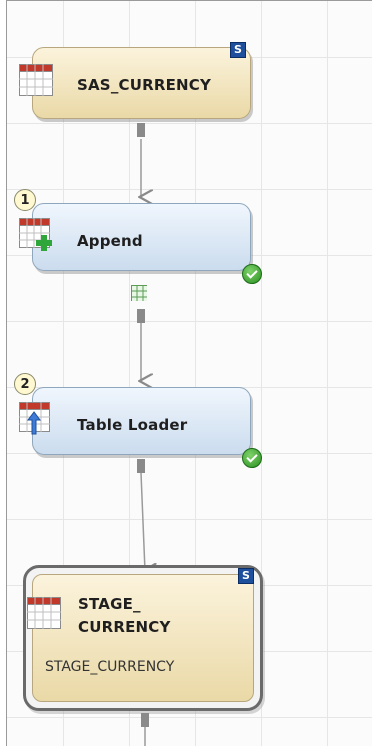 The image size is (372, 746). What do you see at coordinates (25, 384) in the screenshot?
I see `step-order-badge: 2` at bounding box center [25, 384].